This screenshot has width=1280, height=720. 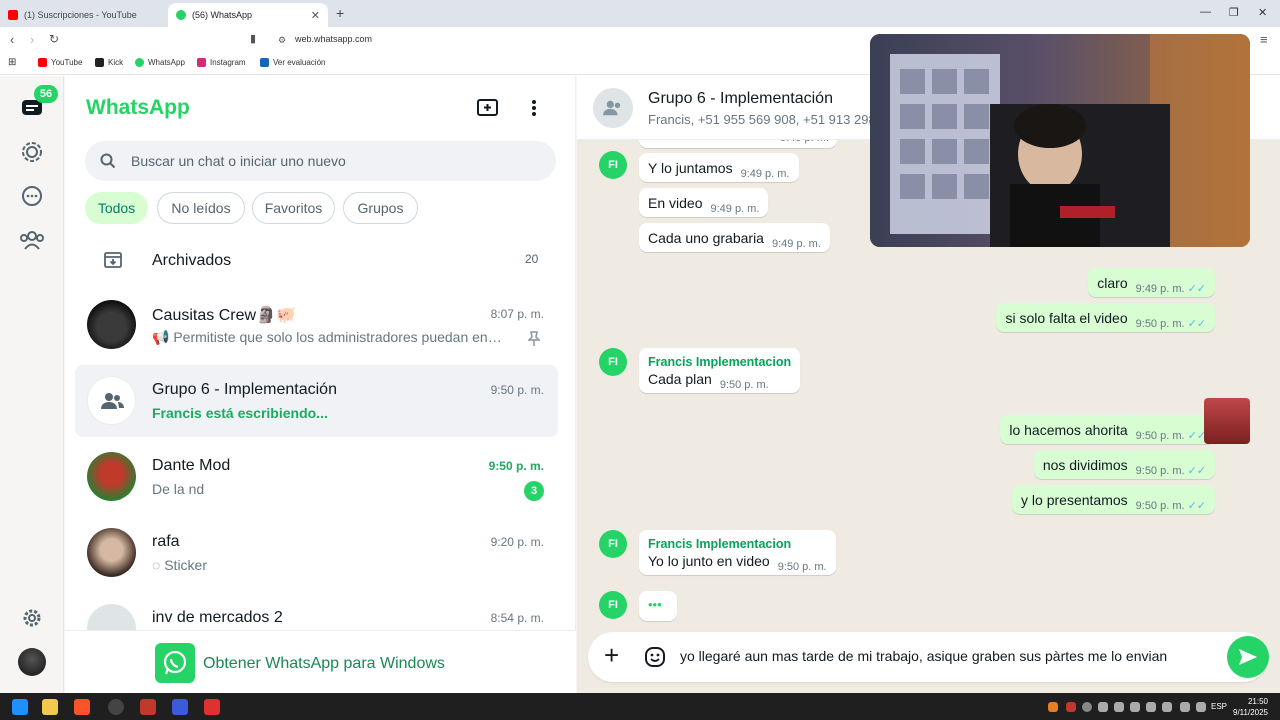 What do you see at coordinates (54, 39) in the screenshot?
I see `reload-icon: ↻` at bounding box center [54, 39].